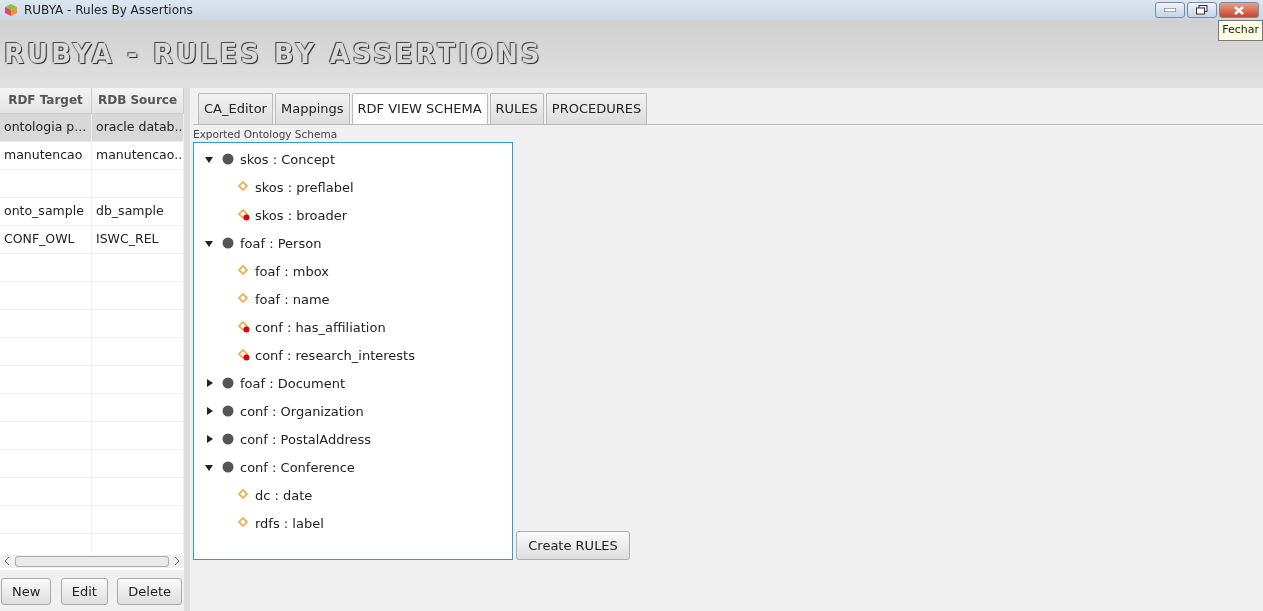  I want to click on window-title: RUBYA - Rules By Assertions, so click(108, 10).